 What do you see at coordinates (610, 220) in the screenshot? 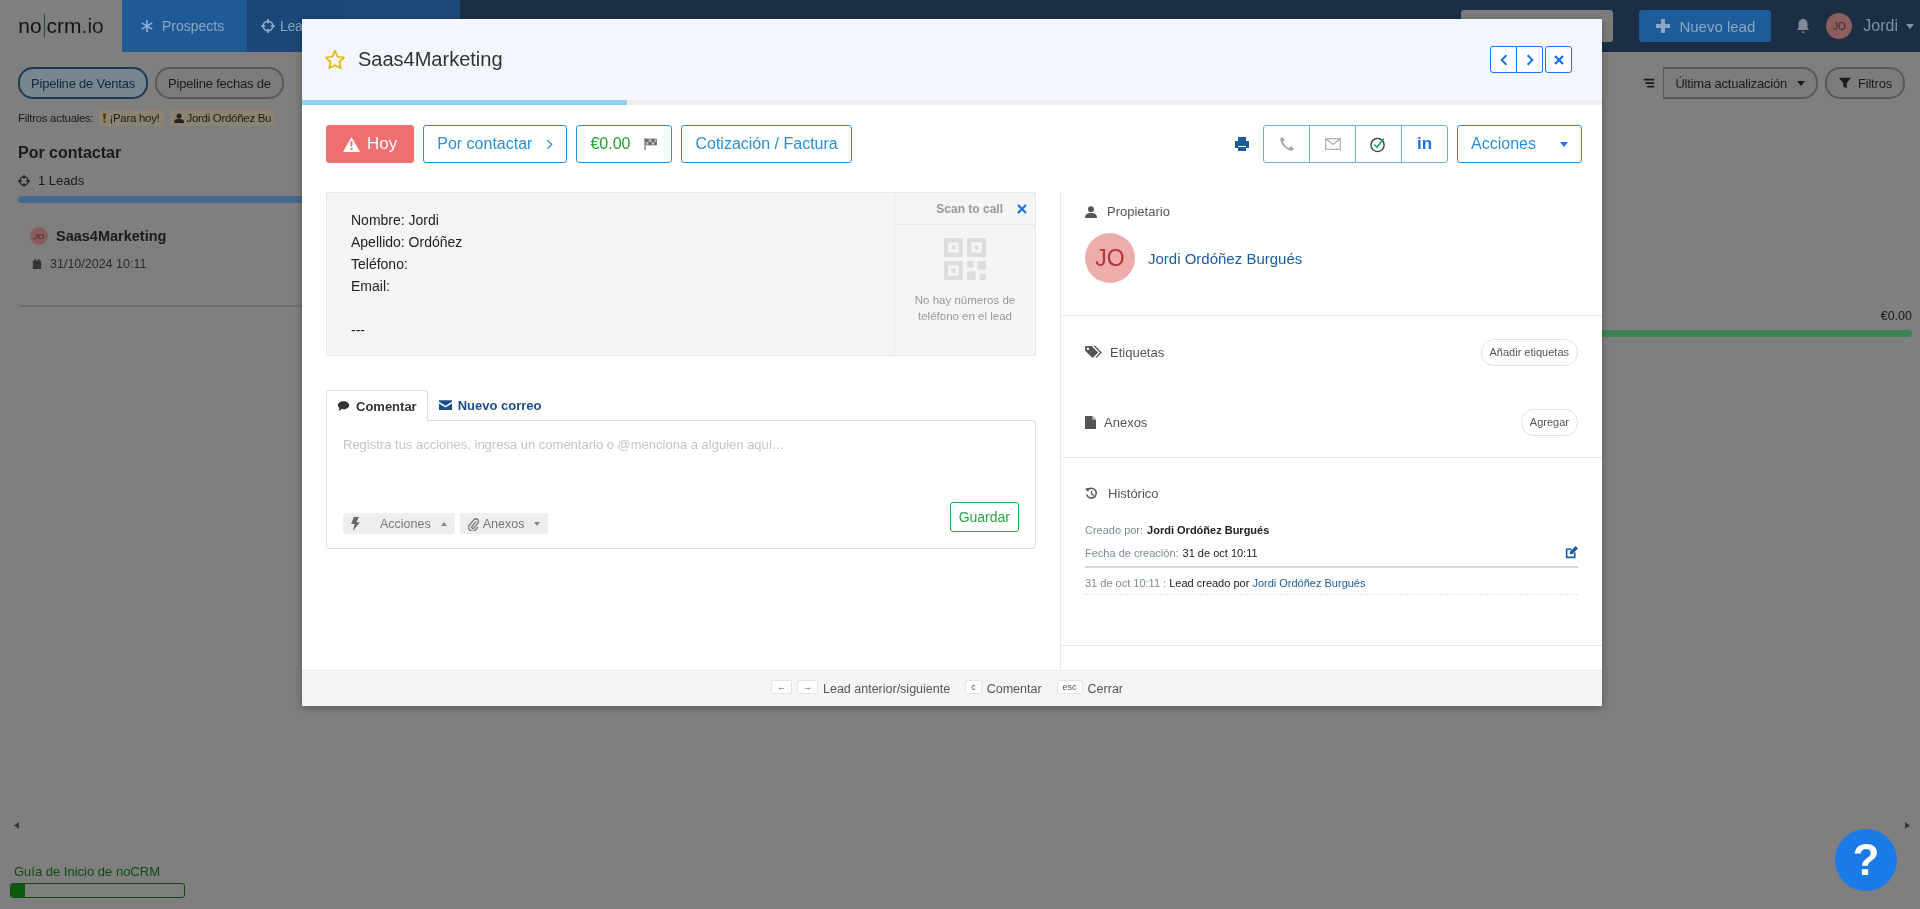
I see `lead-field: Nombre: Jordi` at bounding box center [610, 220].